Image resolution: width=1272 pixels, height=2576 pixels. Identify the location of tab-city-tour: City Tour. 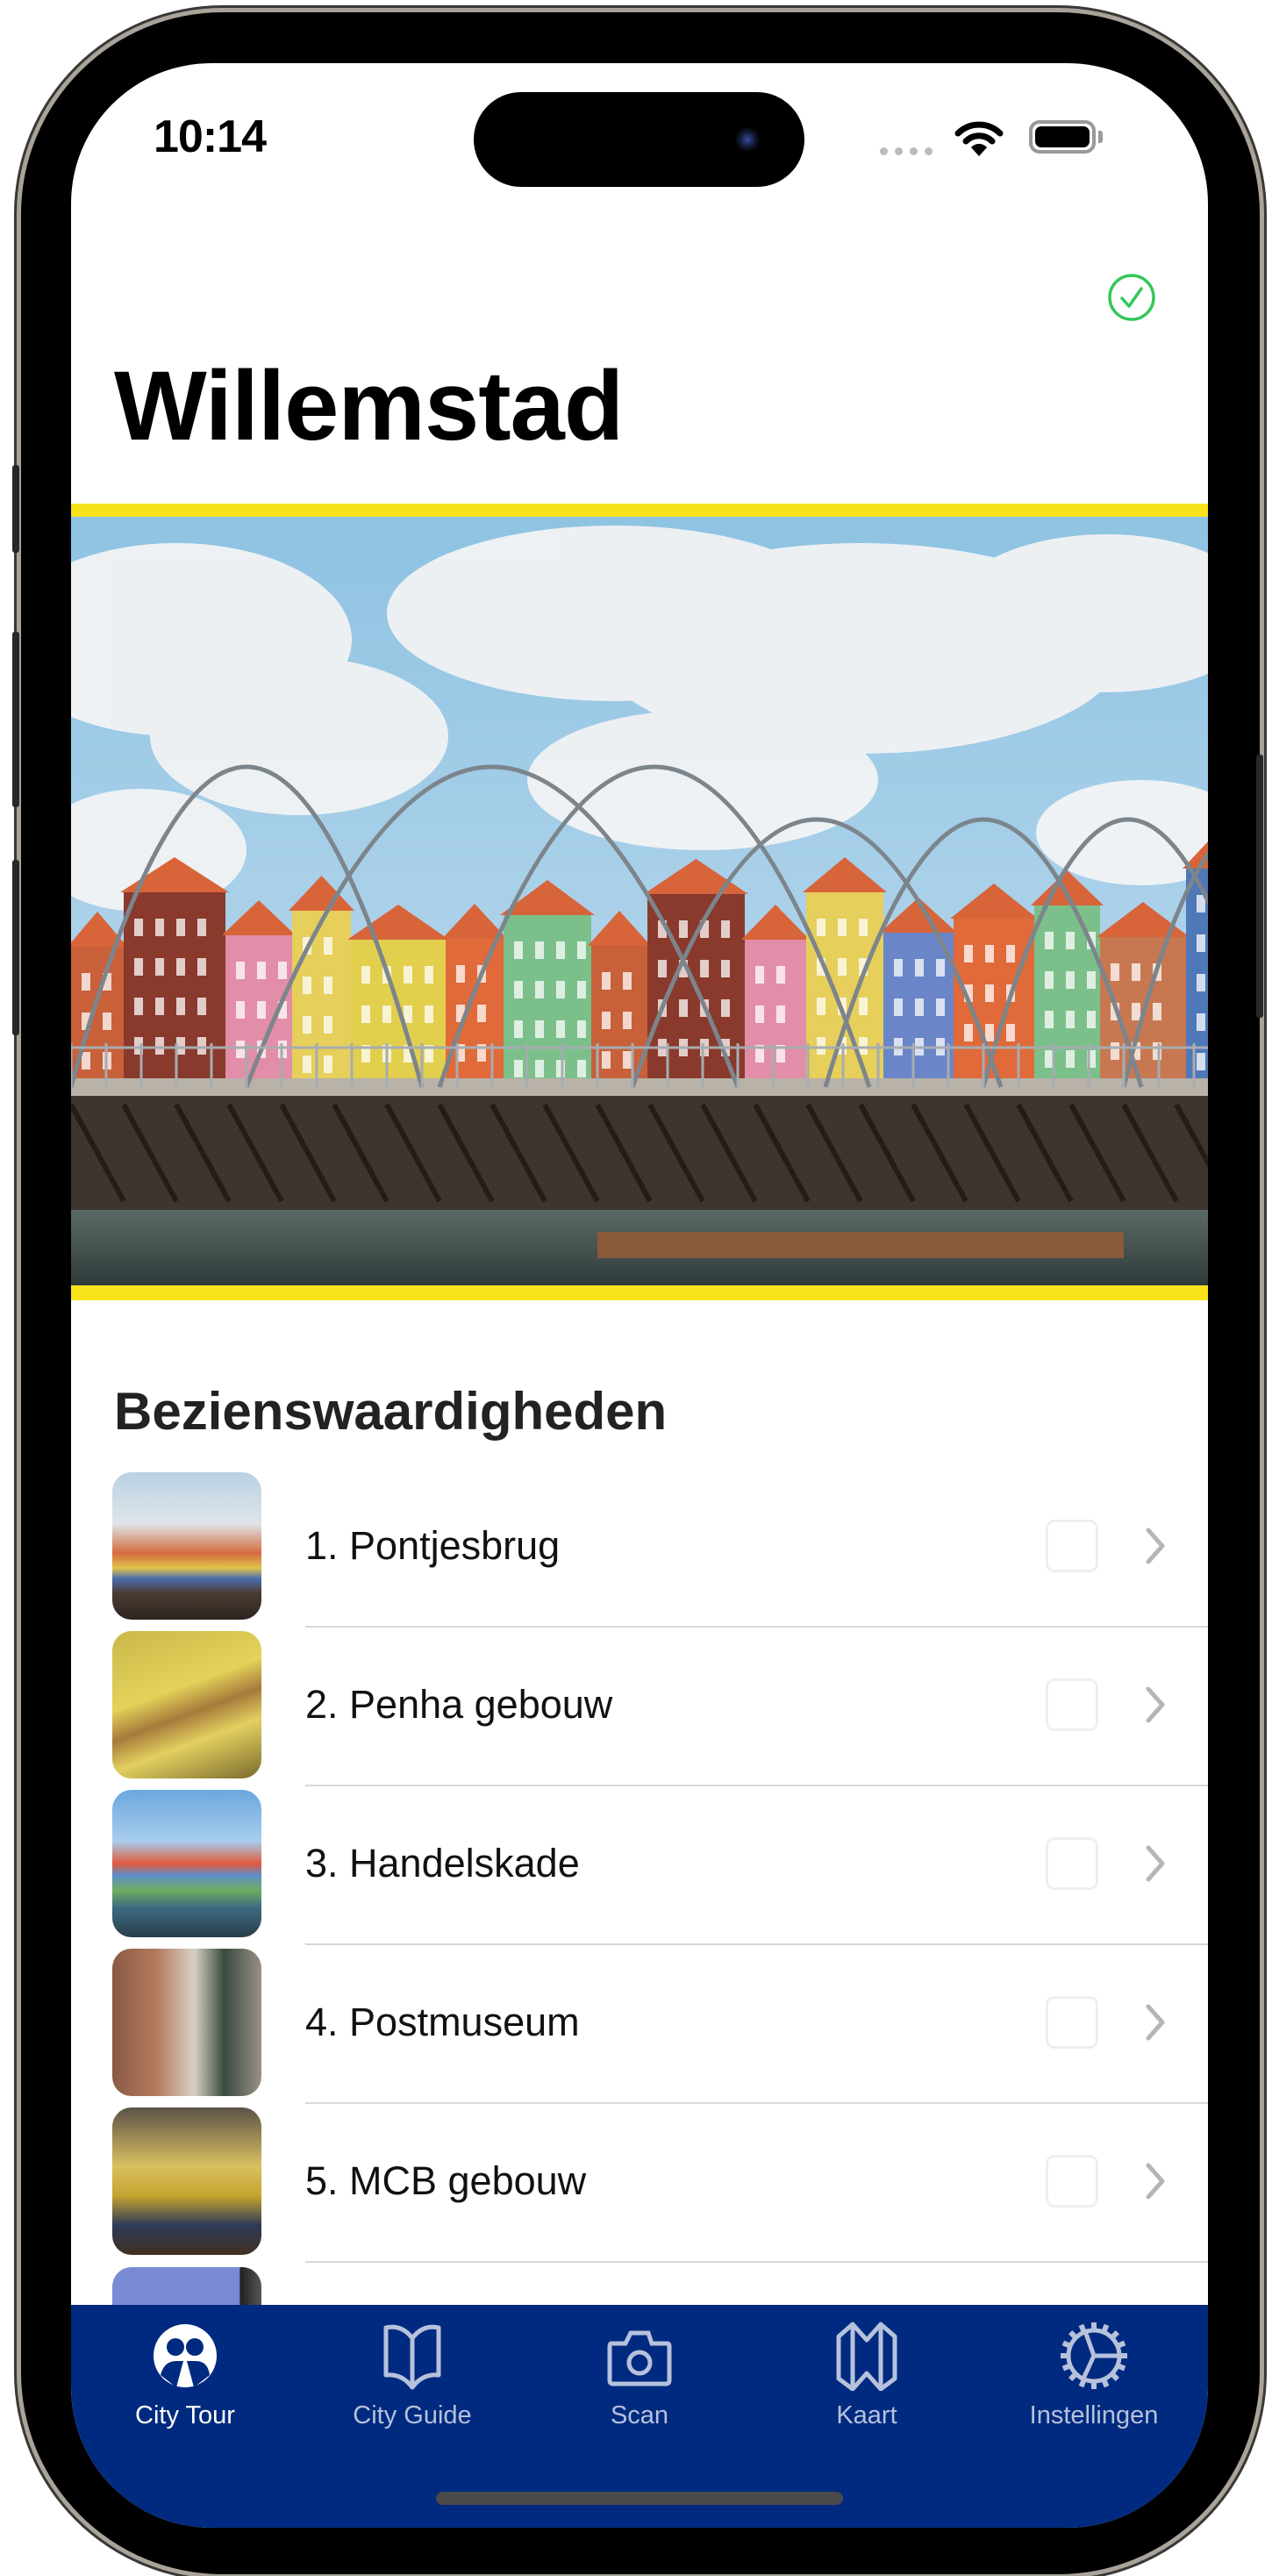
(185, 2375).